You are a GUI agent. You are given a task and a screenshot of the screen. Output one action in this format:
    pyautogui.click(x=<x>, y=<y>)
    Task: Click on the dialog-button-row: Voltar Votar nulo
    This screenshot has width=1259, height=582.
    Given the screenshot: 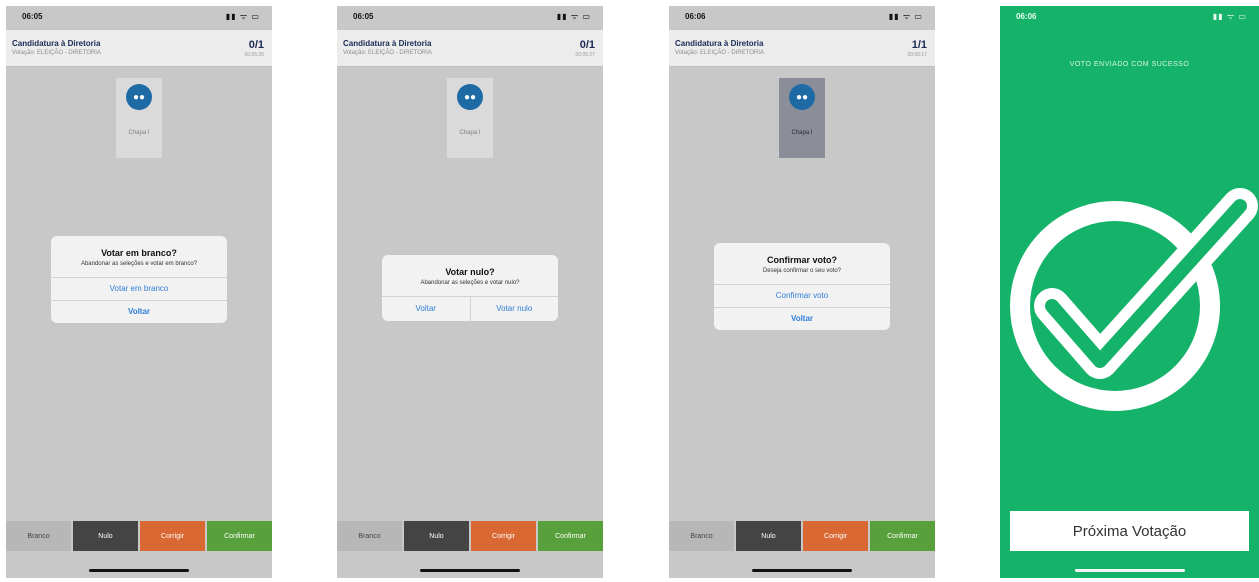 What is the action you would take?
    pyautogui.click(x=470, y=308)
    